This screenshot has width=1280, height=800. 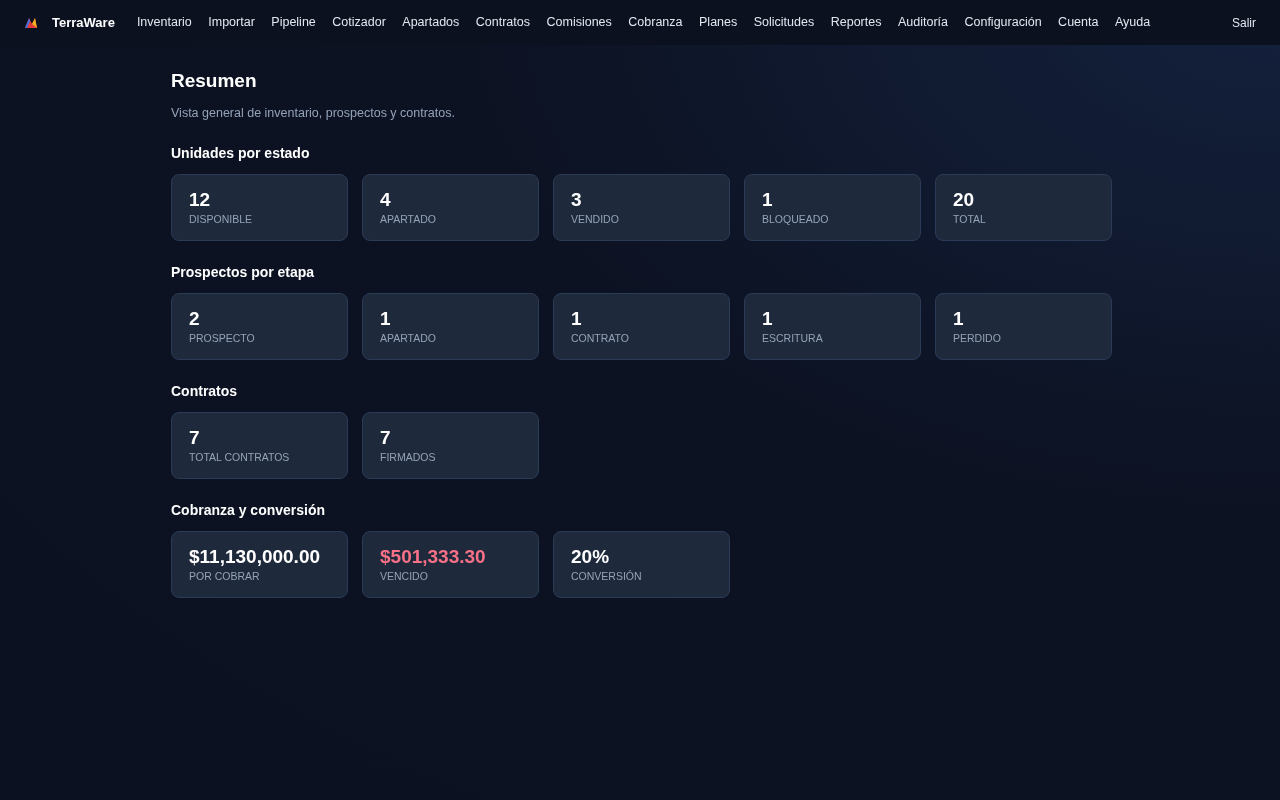 What do you see at coordinates (431, 22) in the screenshot?
I see `nav-link: Apartados` at bounding box center [431, 22].